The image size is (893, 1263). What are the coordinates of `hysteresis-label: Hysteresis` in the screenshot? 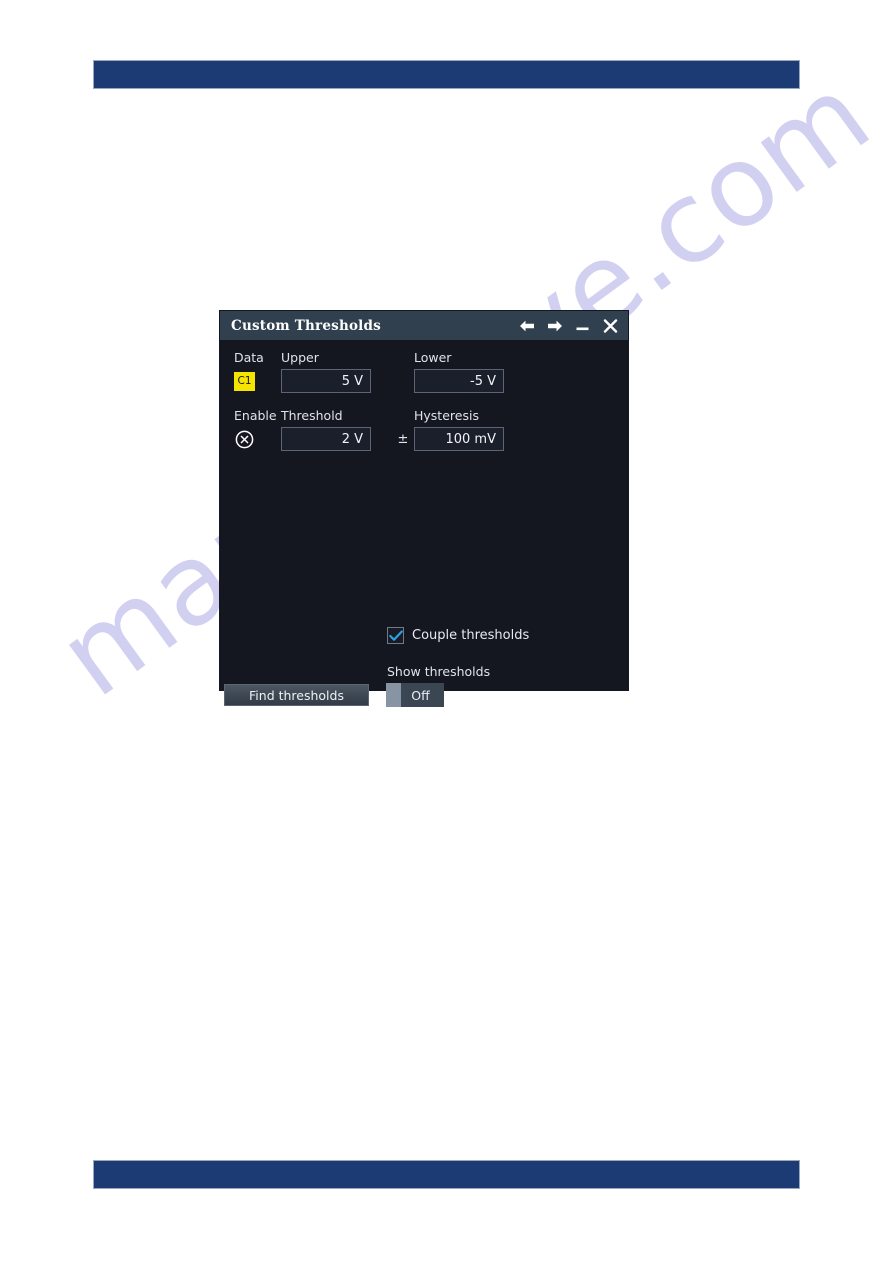 It's located at (446, 415).